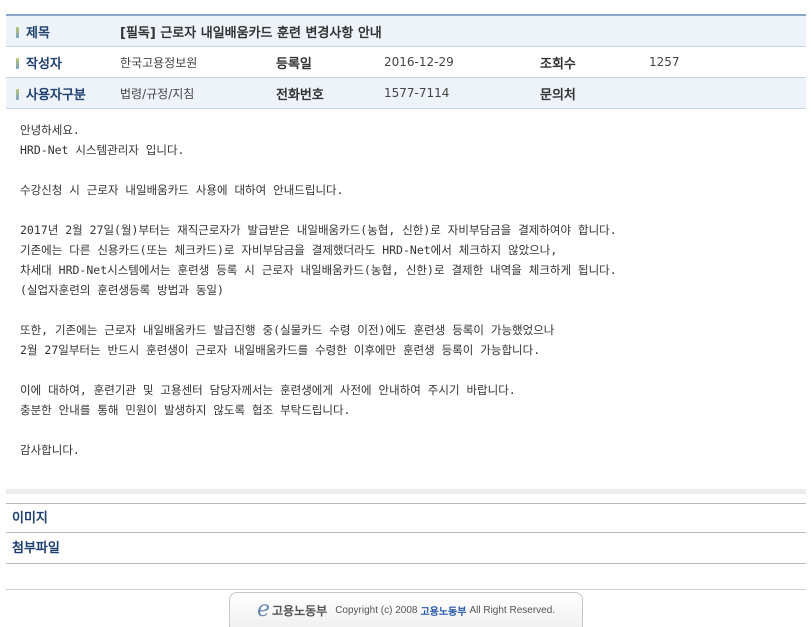 The width and height of the screenshot is (811, 627). I want to click on category-value: 법령/규정/지침, so click(198, 93).